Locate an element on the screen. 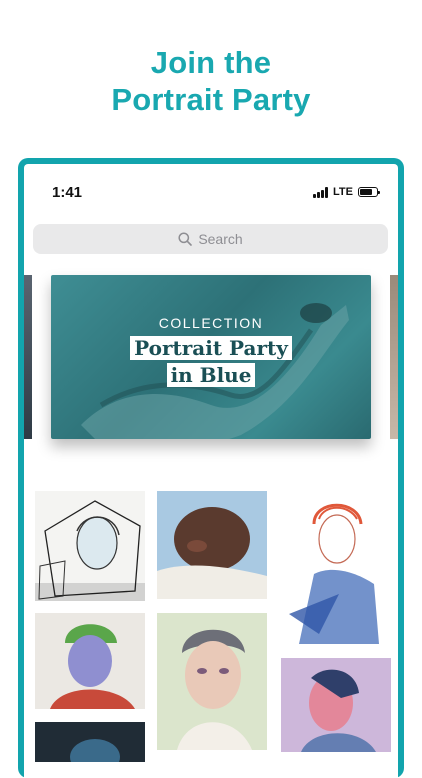  sketch-portrait-artwork is located at coordinates (90, 546).